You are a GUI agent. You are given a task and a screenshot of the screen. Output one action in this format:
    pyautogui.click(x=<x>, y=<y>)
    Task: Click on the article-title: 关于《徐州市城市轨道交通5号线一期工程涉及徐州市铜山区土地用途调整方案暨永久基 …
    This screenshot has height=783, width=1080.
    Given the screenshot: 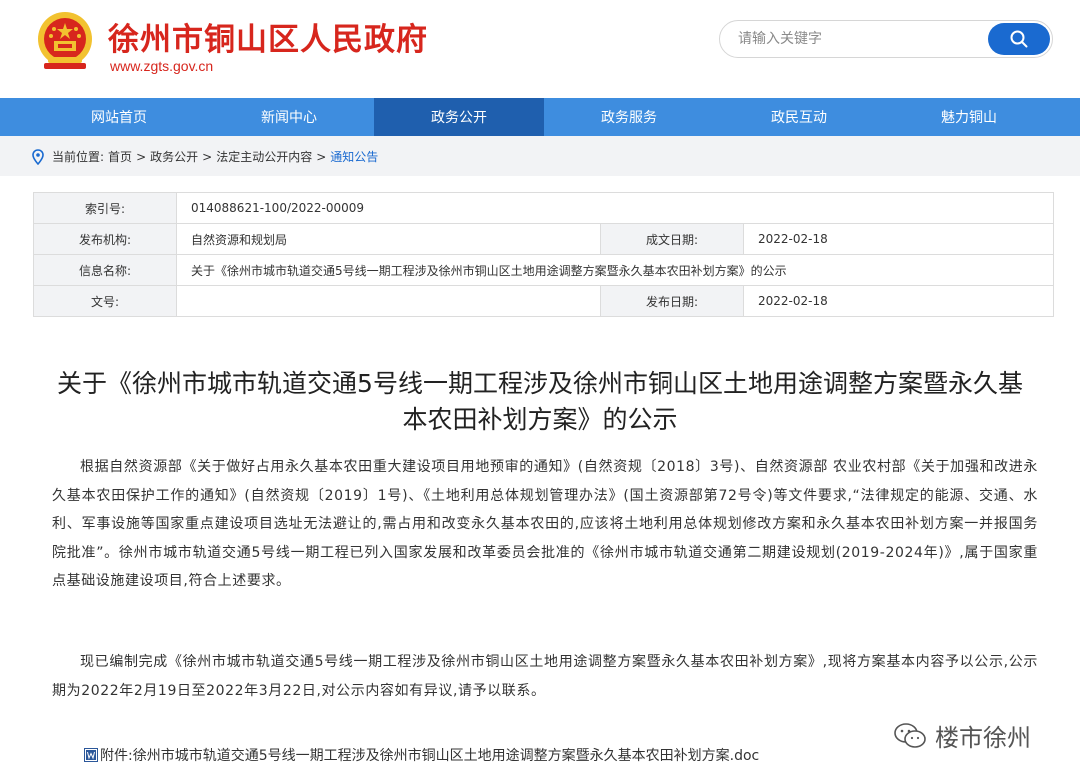 What is the action you would take?
    pyautogui.click(x=540, y=402)
    